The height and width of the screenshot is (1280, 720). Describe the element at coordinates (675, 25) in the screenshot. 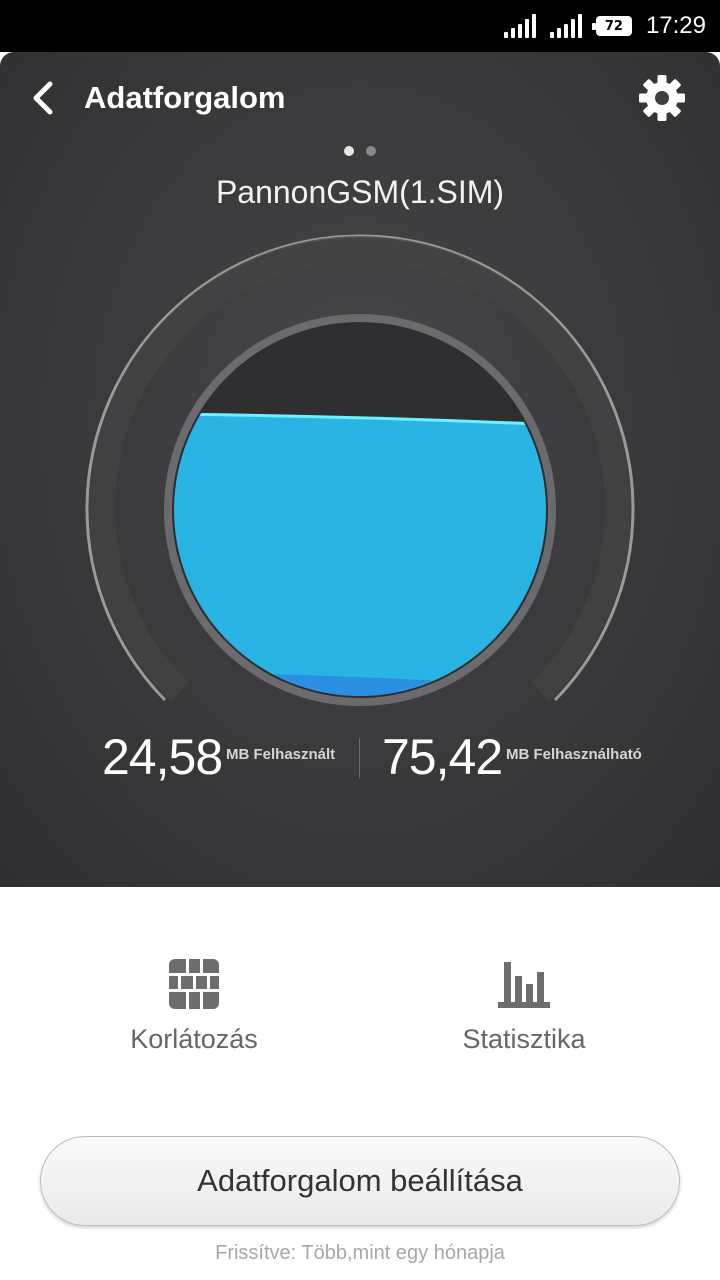

I see `clock: 17:29` at that location.